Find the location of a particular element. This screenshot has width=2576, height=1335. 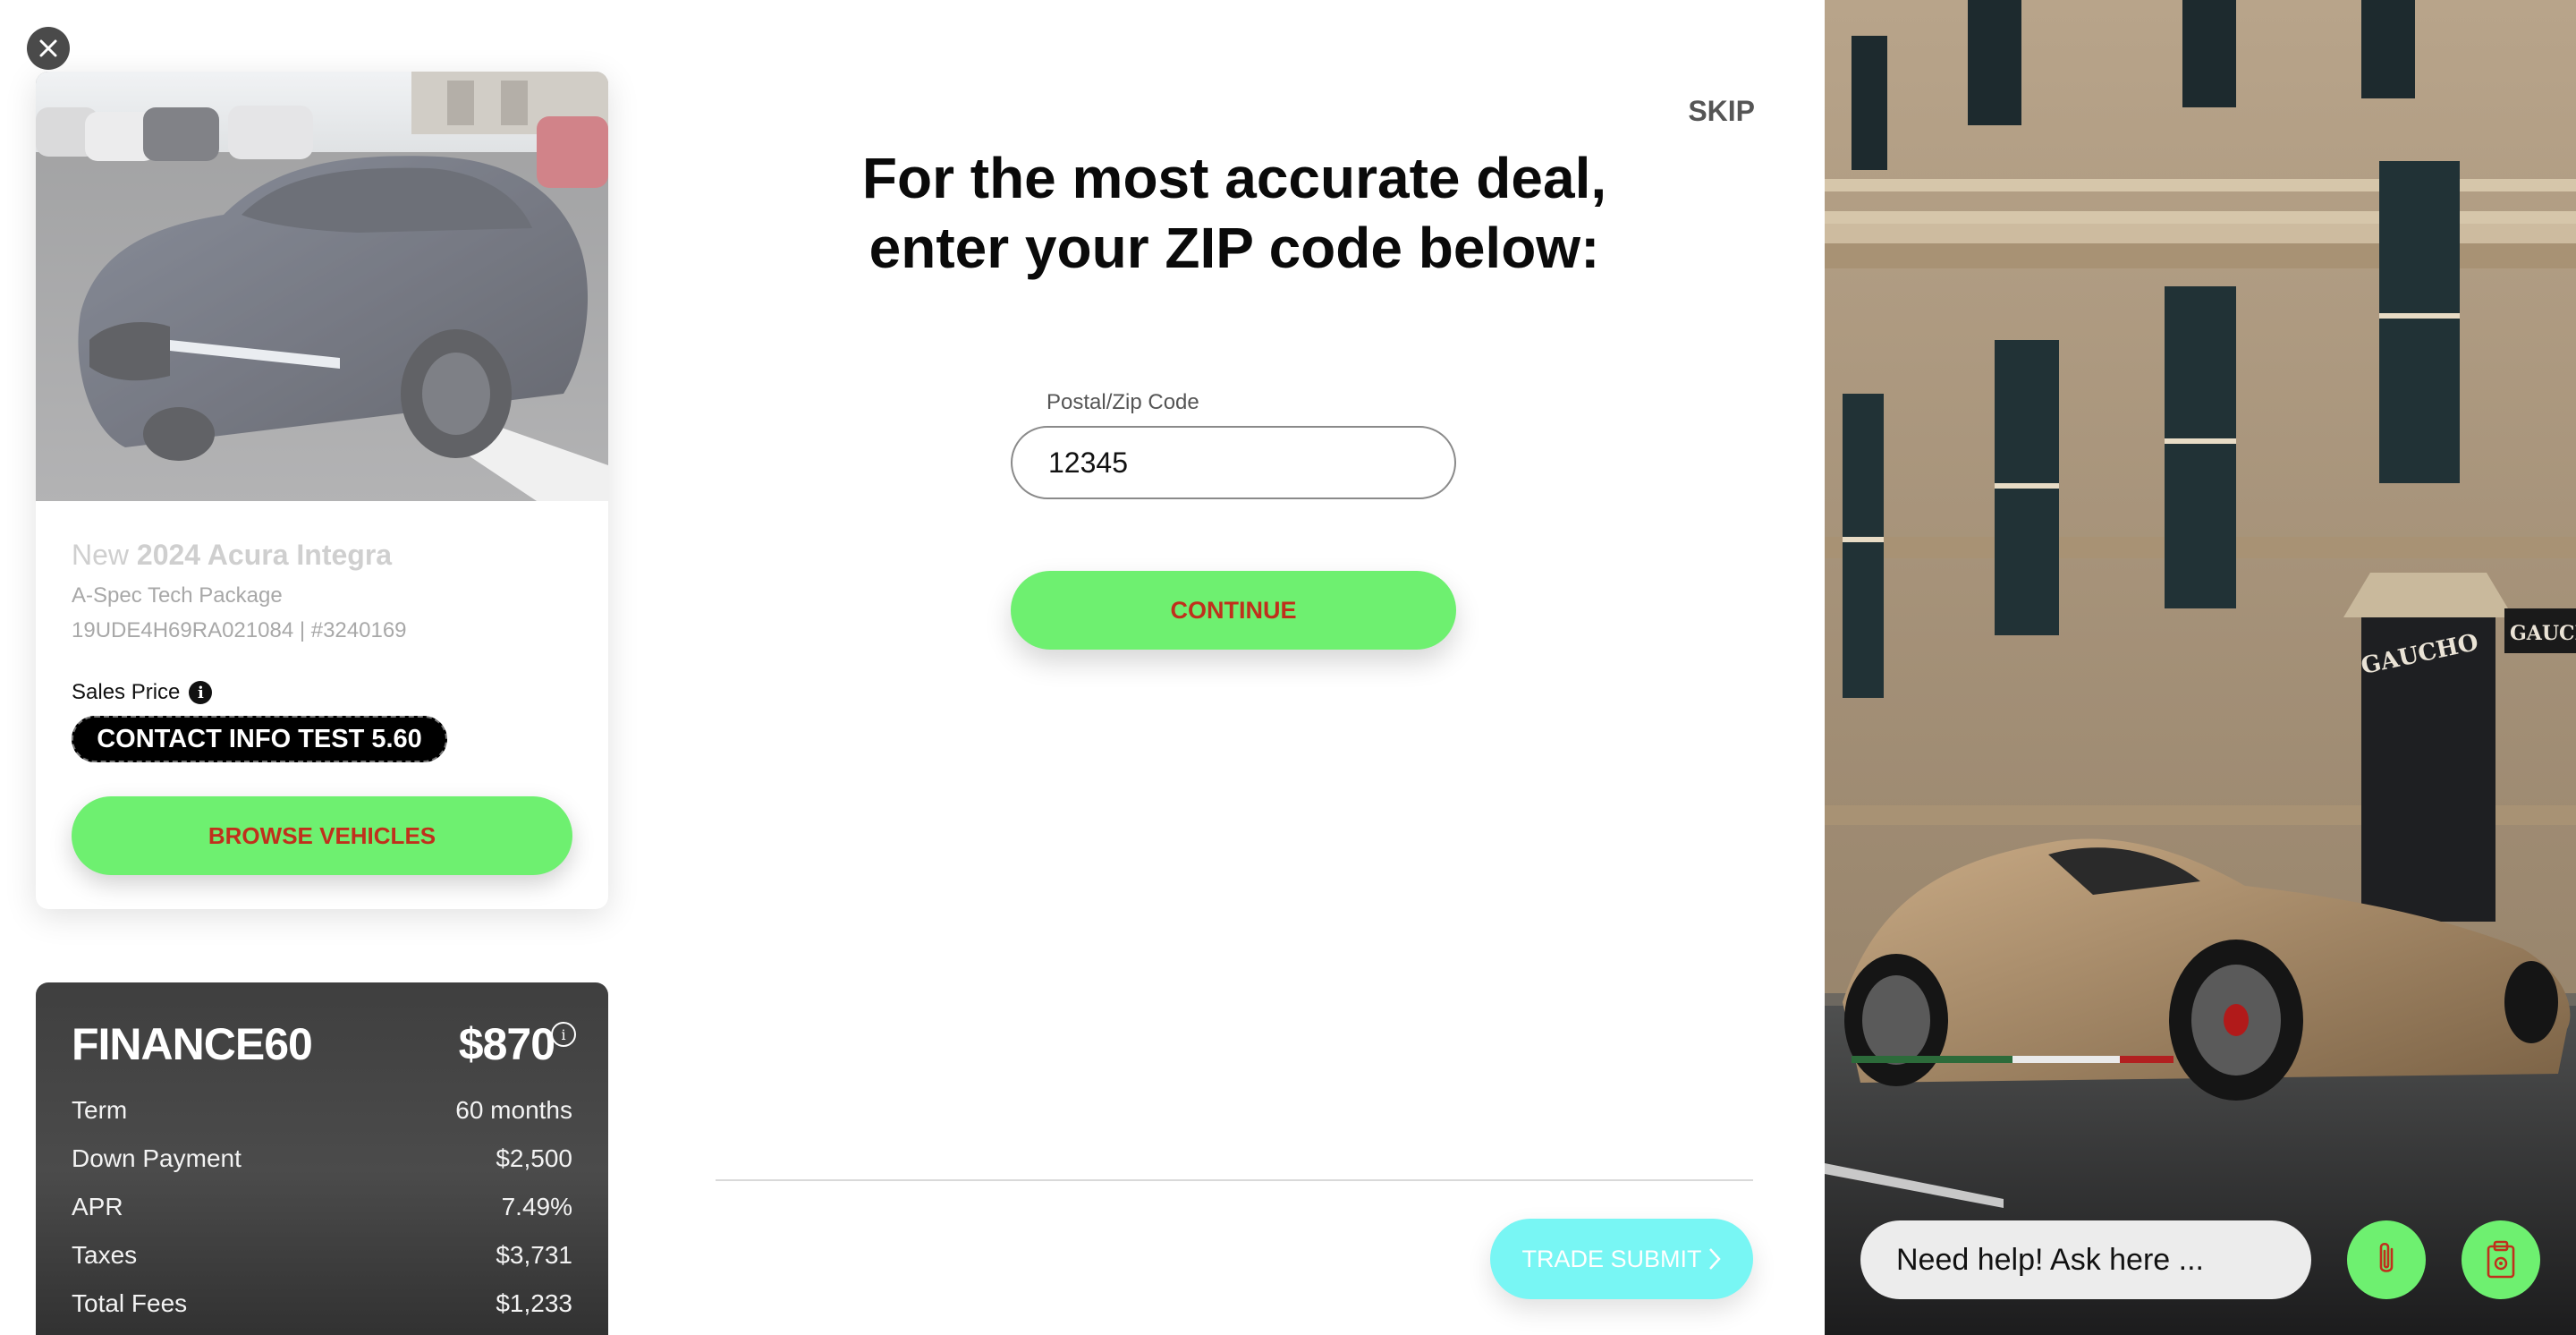

clipboard-button is located at coordinates (2501, 1259).